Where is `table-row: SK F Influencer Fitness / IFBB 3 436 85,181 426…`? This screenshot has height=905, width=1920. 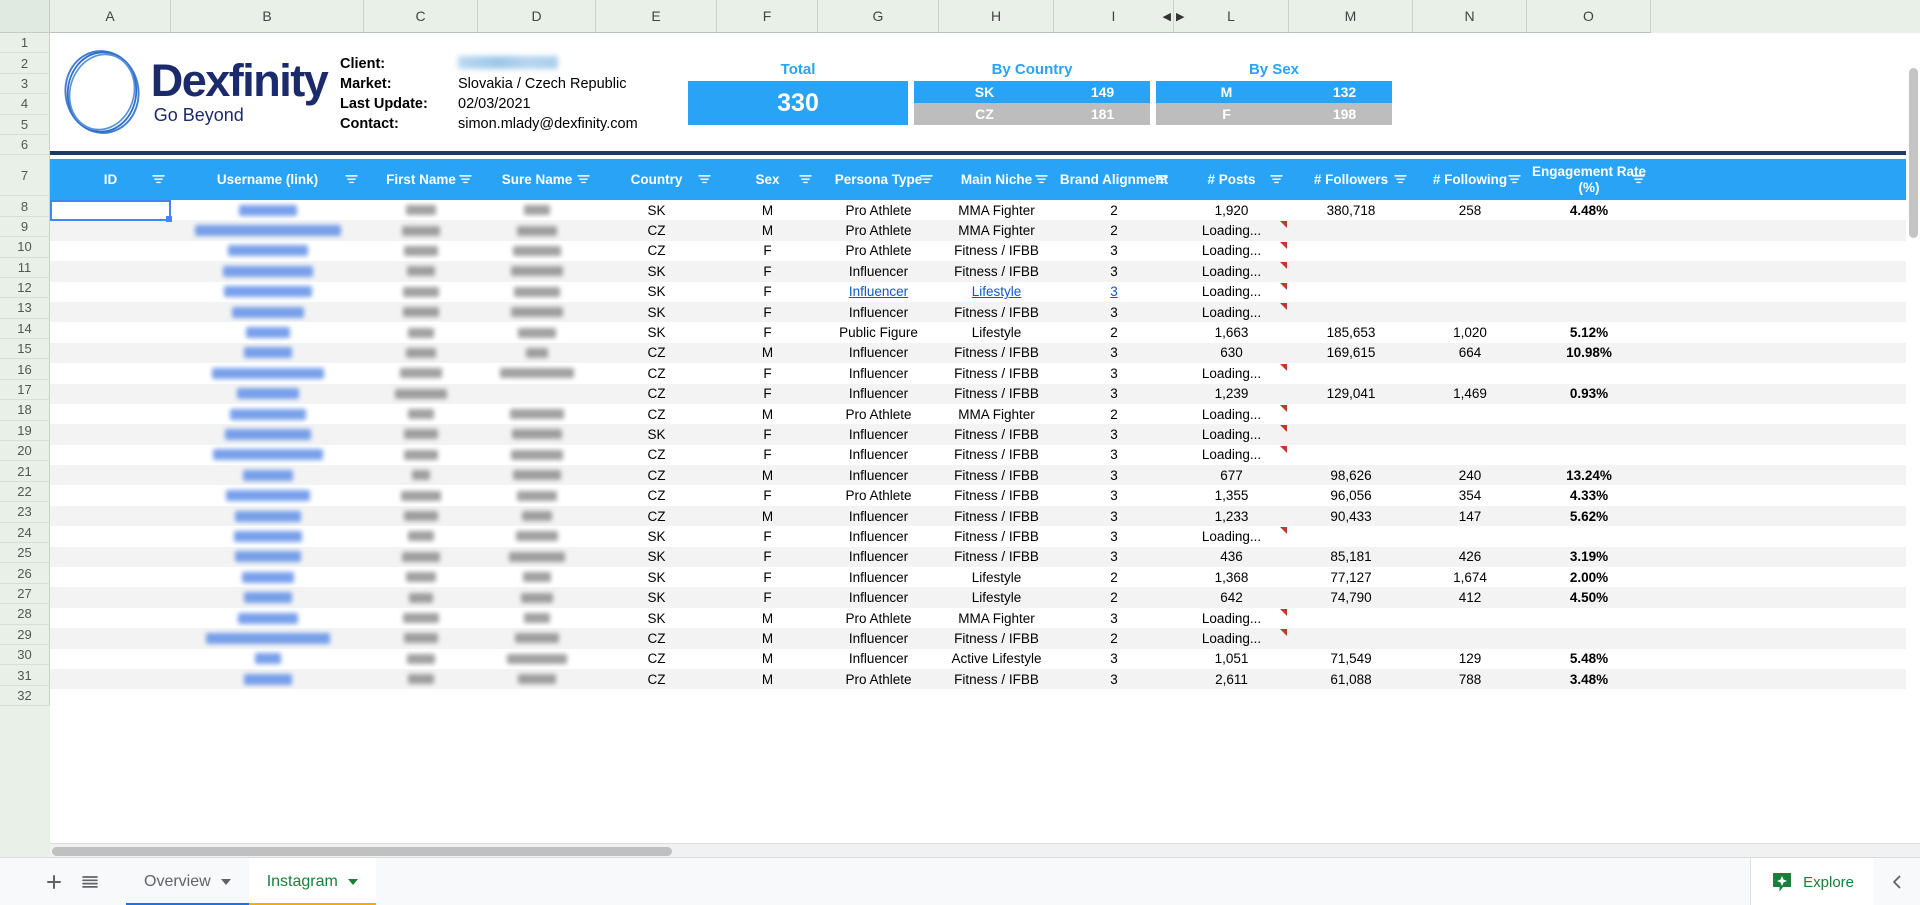
table-row: SK F Influencer Fitness / IFBB 3 436 85,181 426… is located at coordinates (985, 557).